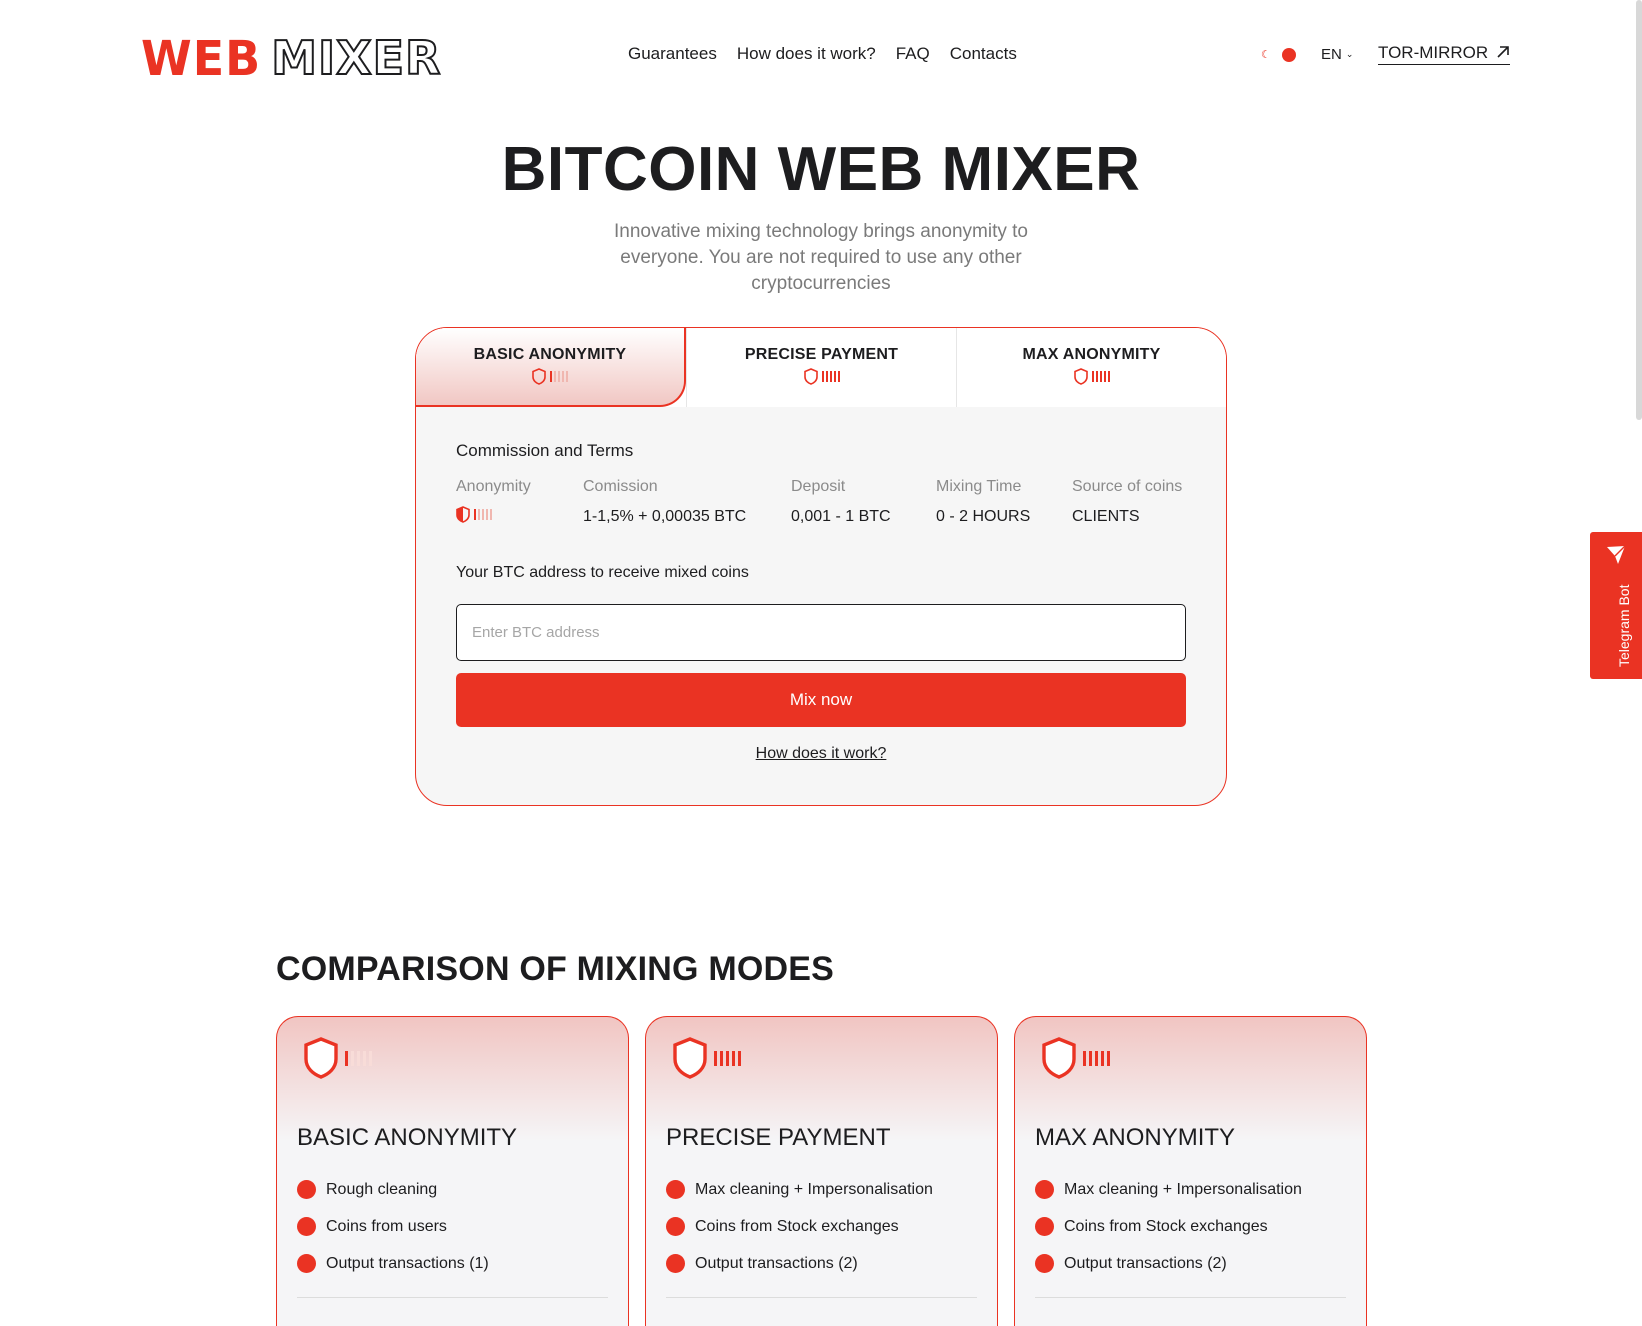  I want to click on term-label: Comission, so click(620, 486).